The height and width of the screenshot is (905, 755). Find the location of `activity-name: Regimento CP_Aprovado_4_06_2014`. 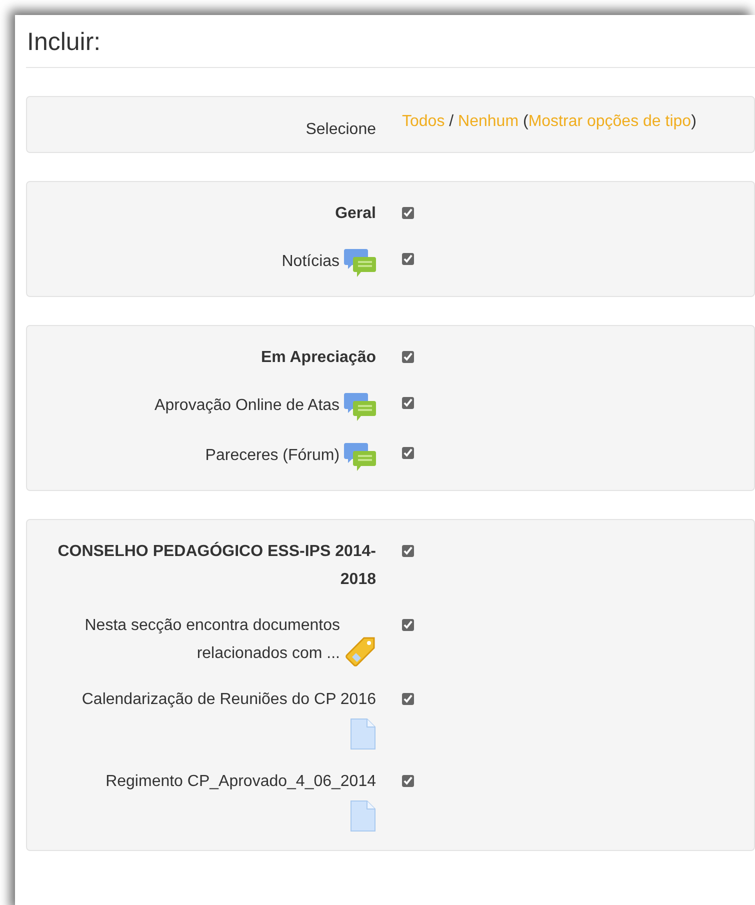

activity-name: Regimento CP_Aprovado_4_06_2014 is located at coordinates (241, 782).